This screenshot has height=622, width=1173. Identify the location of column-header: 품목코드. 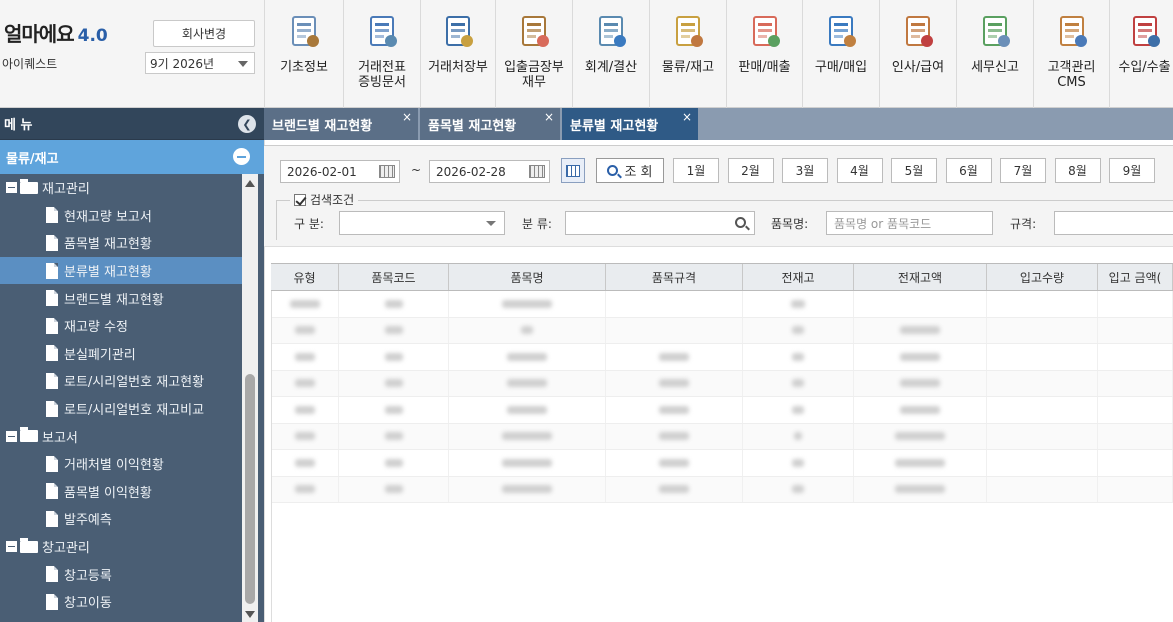
(394, 277).